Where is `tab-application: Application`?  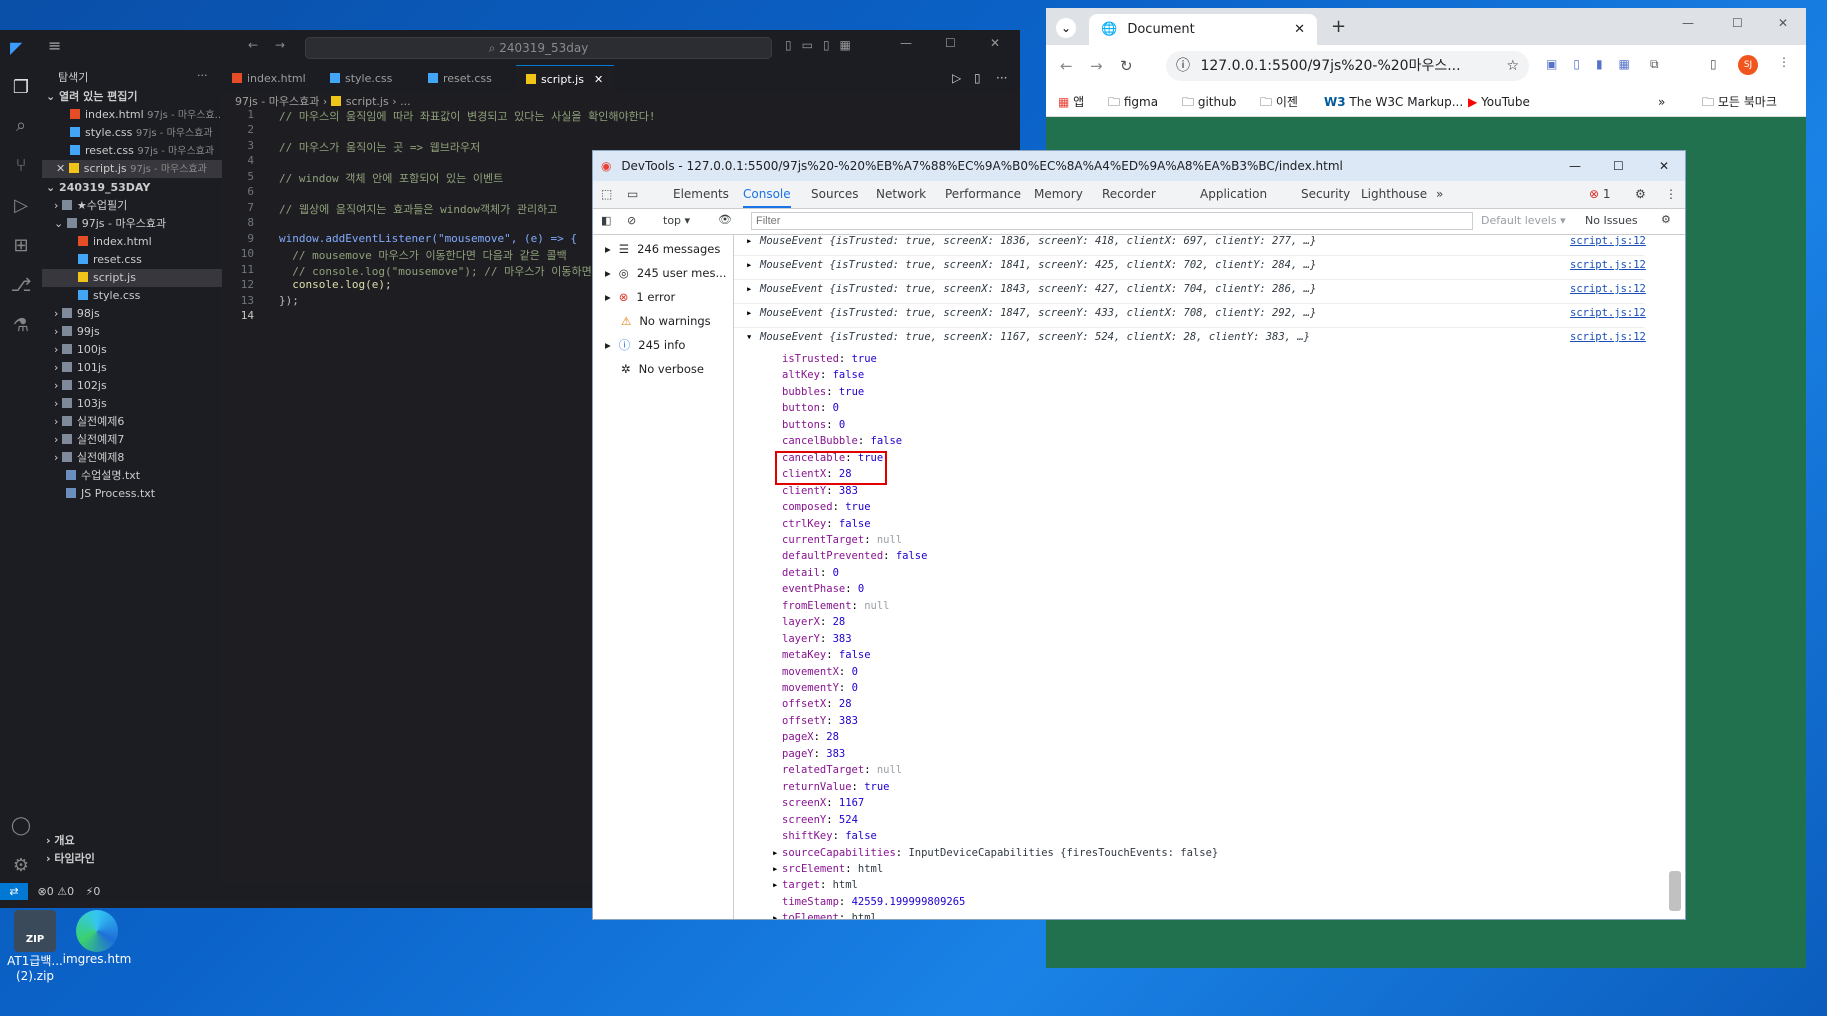
tab-application: Application is located at coordinates (1233, 194).